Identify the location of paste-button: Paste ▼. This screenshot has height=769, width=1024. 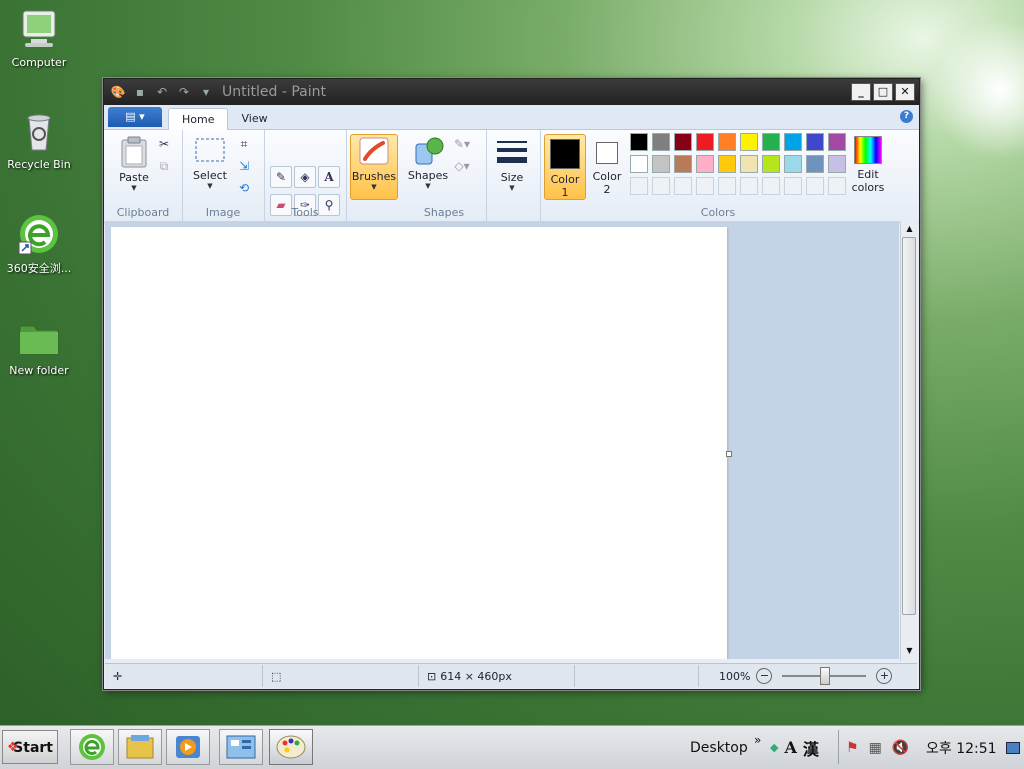
(134, 164).